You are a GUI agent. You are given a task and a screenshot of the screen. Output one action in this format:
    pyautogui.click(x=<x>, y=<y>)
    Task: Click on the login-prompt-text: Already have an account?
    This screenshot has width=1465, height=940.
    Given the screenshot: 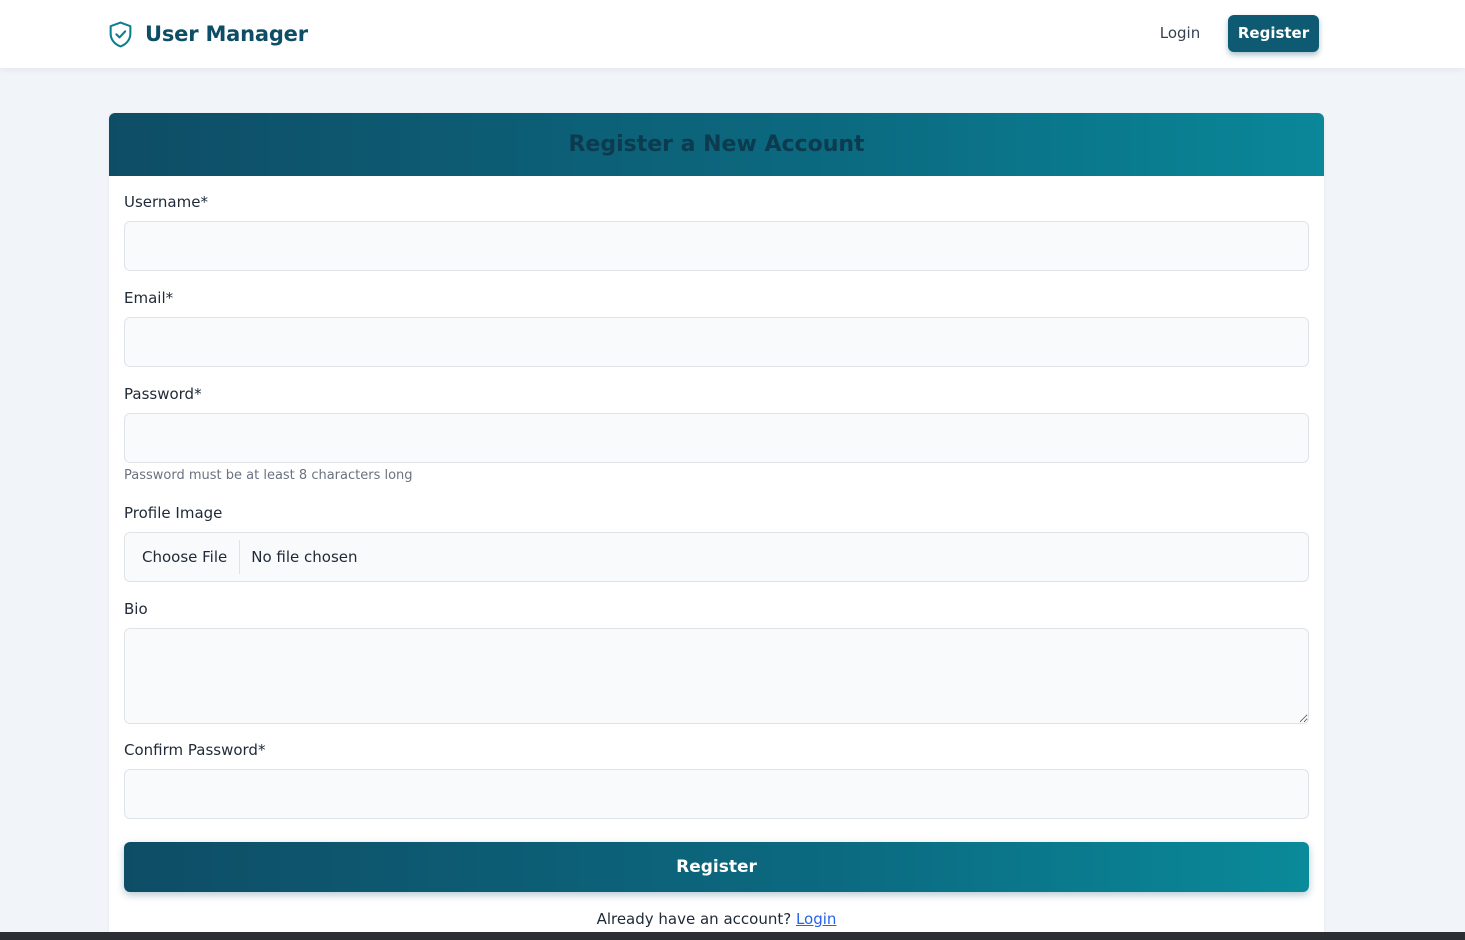 What is the action you would take?
    pyautogui.click(x=694, y=919)
    